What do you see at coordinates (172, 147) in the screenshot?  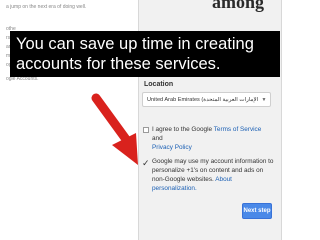 I see `privacy-policy-link: Privacy Policy` at bounding box center [172, 147].